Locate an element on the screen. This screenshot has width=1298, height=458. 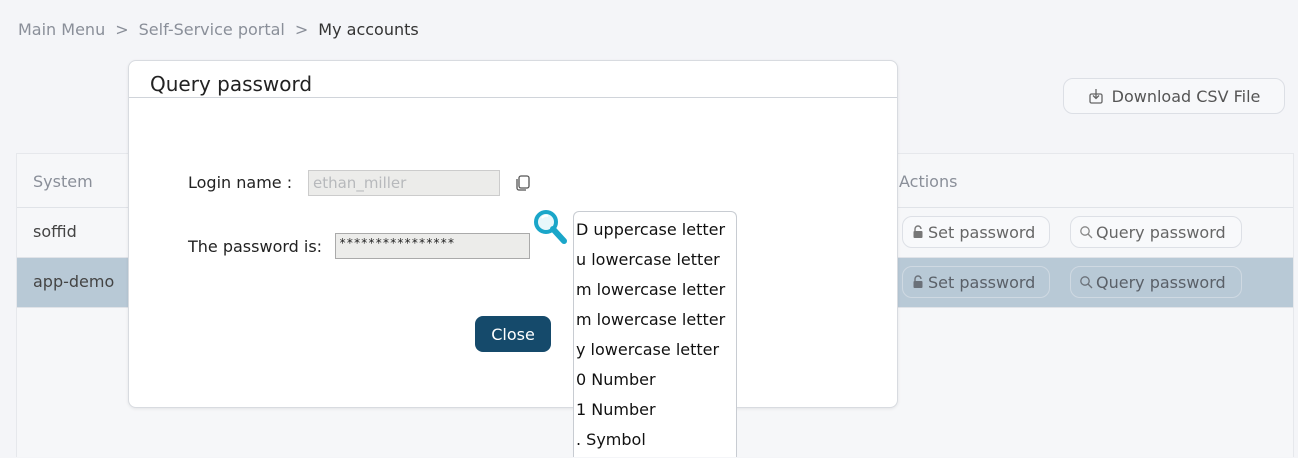
magnifier-icon is located at coordinates (550, 227).